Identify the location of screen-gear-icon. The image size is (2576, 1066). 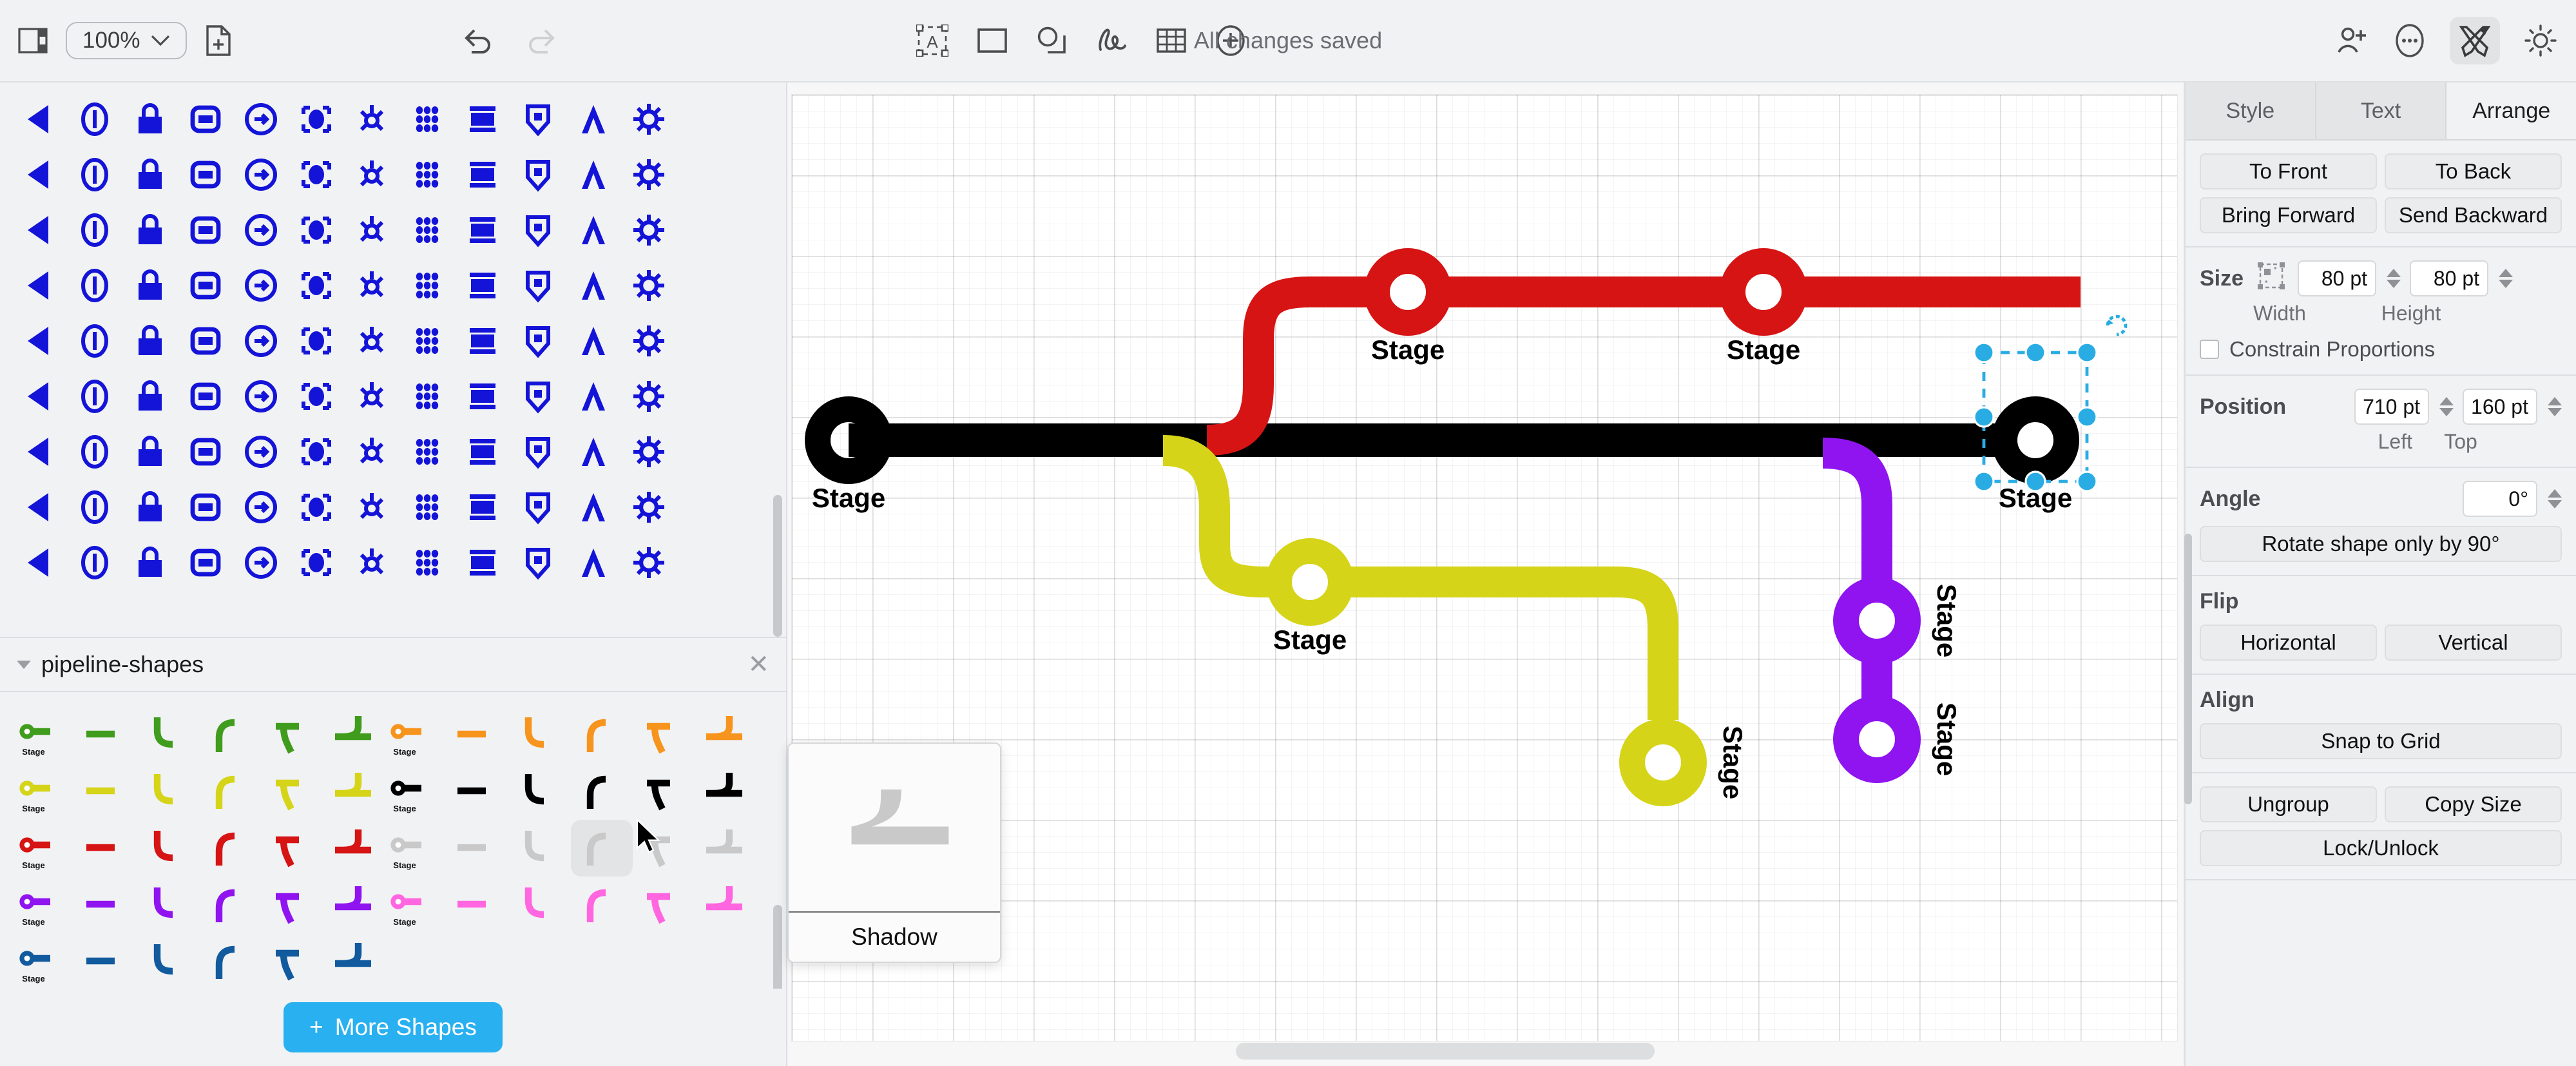
(39, 230).